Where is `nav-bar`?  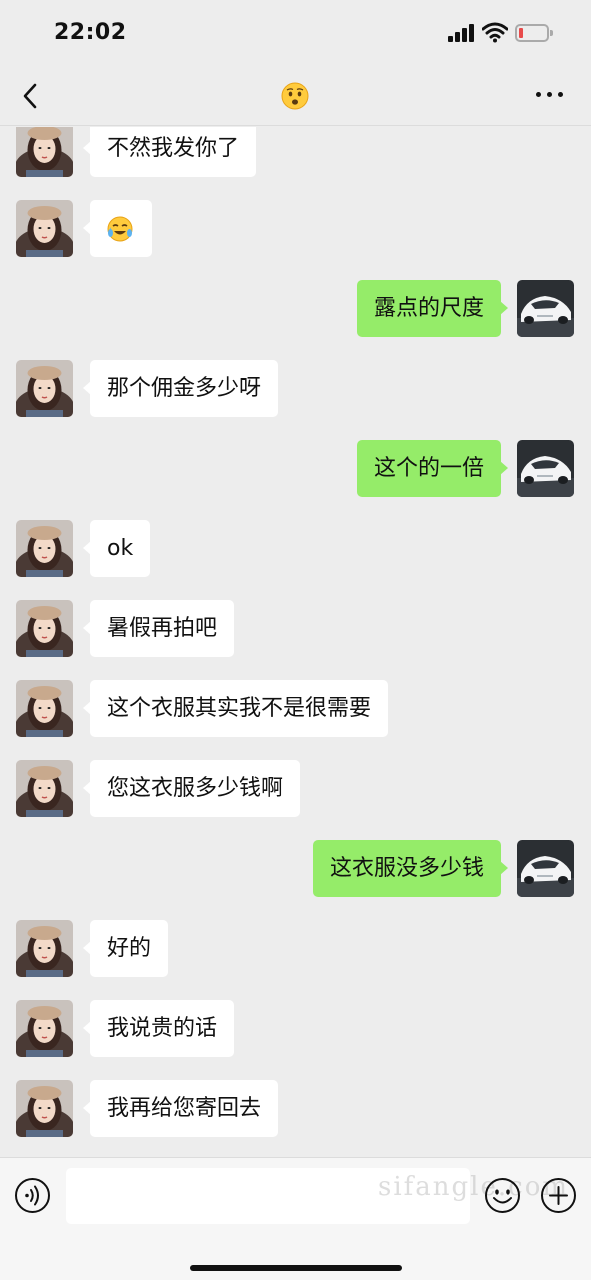
nav-bar is located at coordinates (295, 96).